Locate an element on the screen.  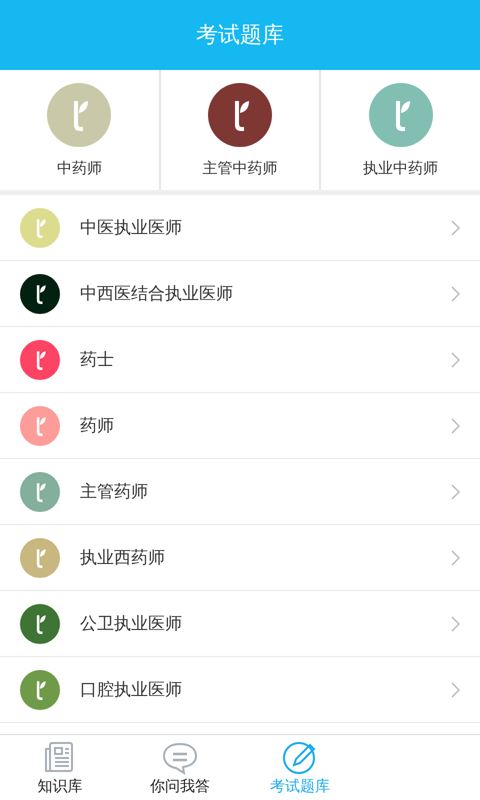
item-label: 中西医结合执业医师 is located at coordinates (157, 294).